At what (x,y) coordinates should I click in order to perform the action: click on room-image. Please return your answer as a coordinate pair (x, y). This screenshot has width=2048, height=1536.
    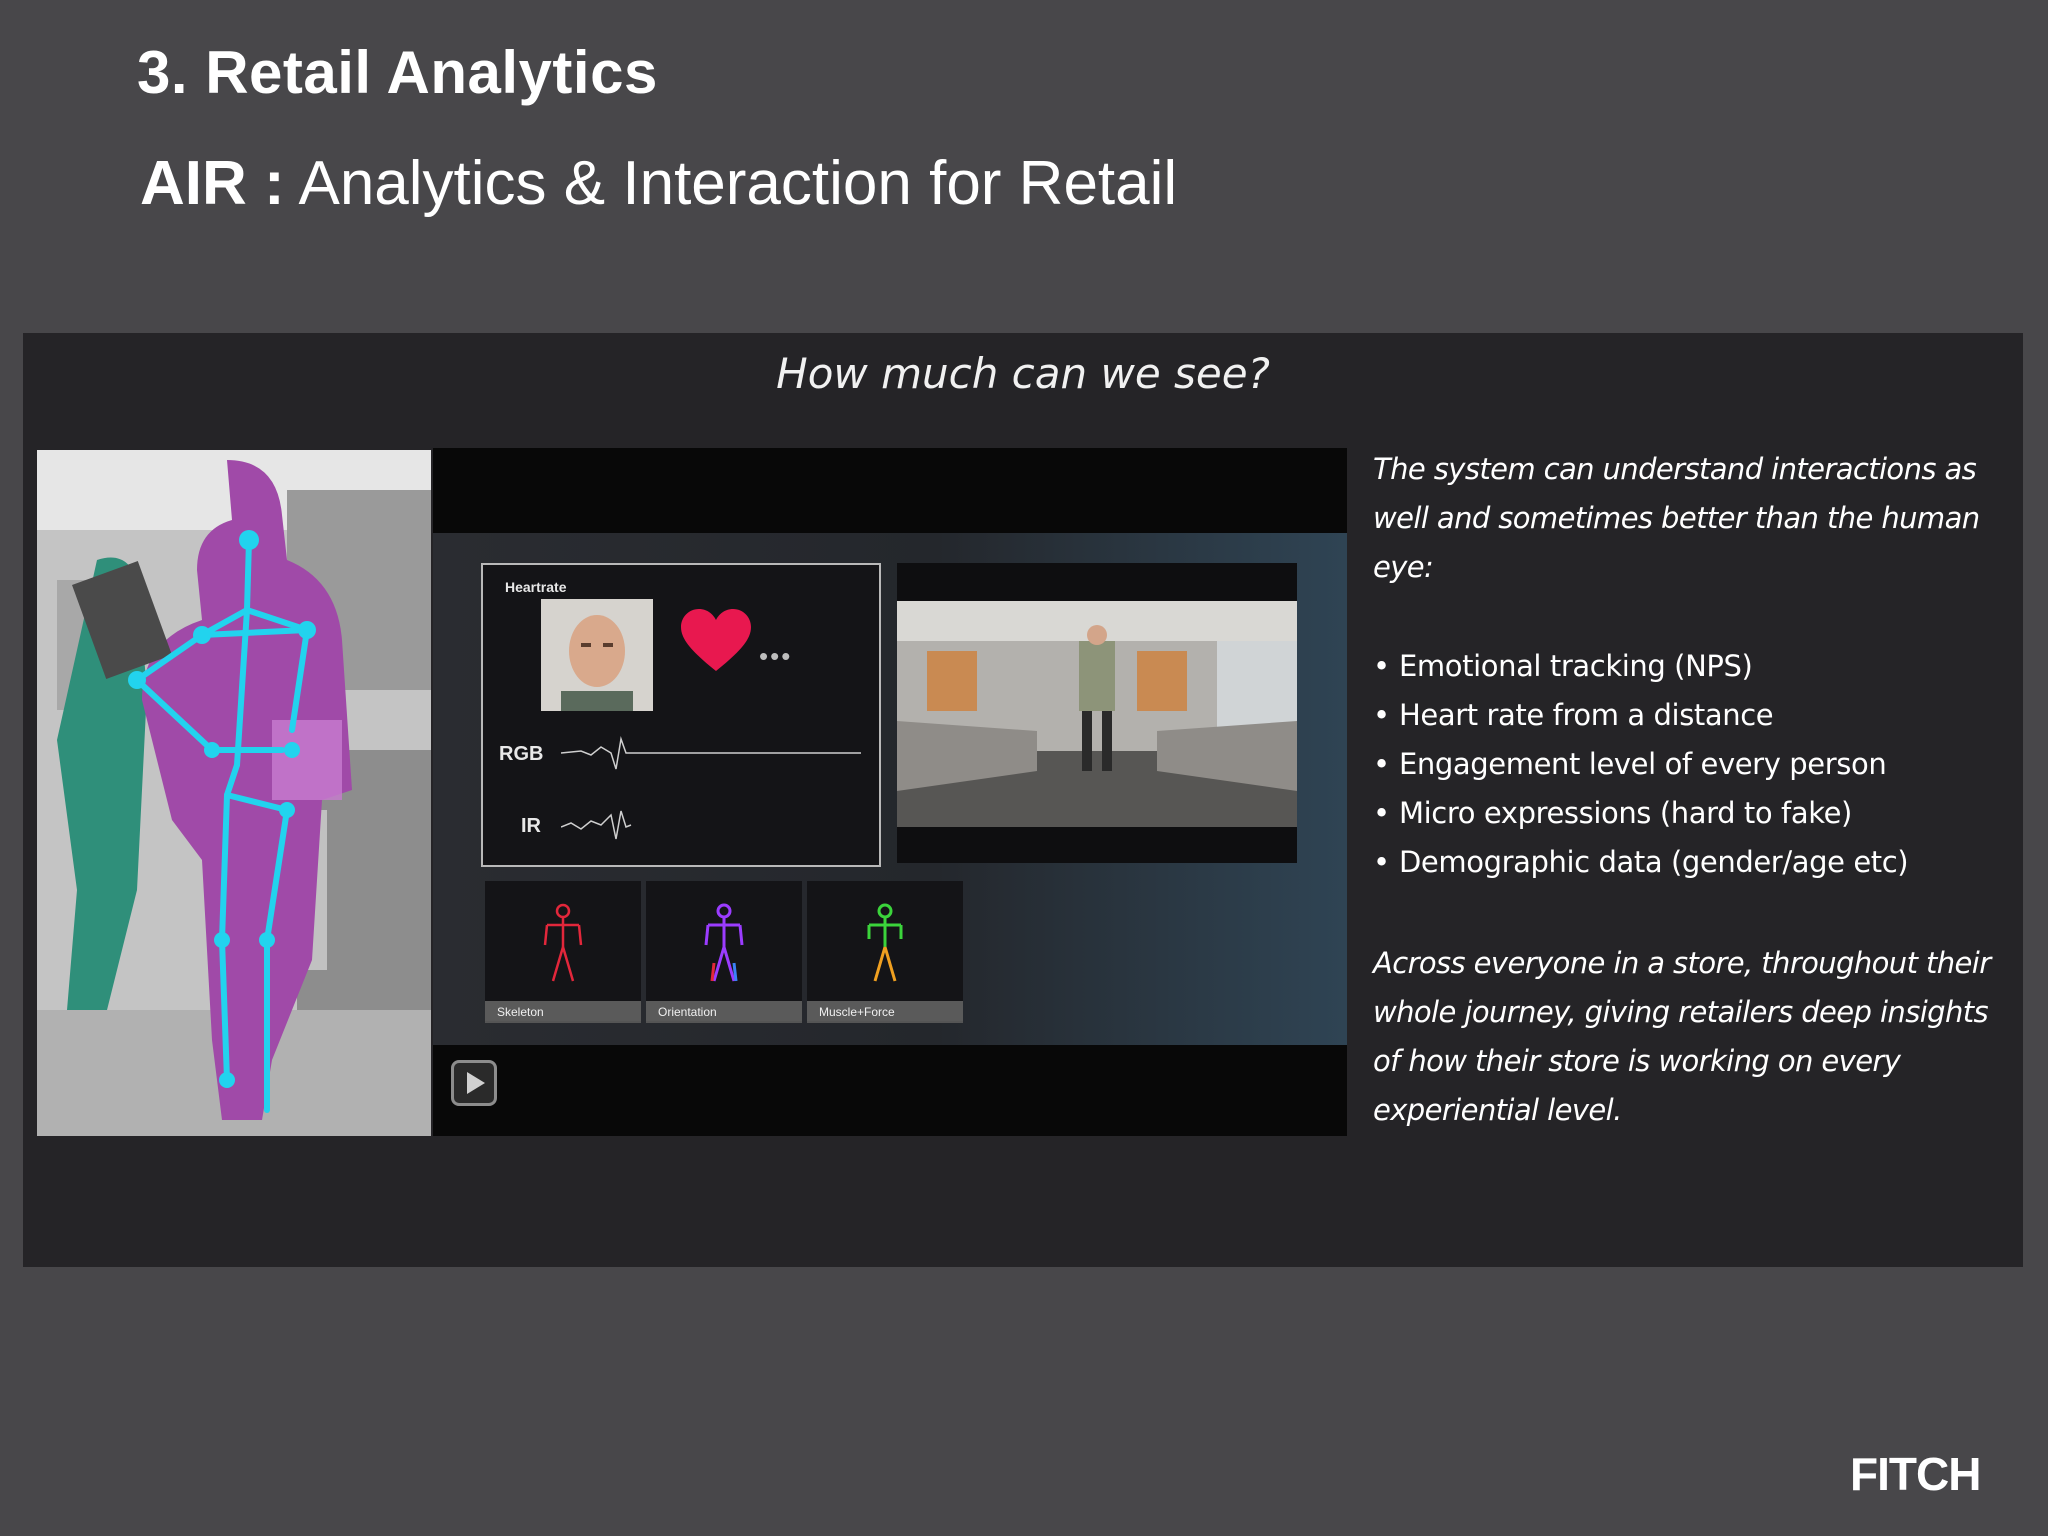
    Looking at the image, I should click on (1097, 714).